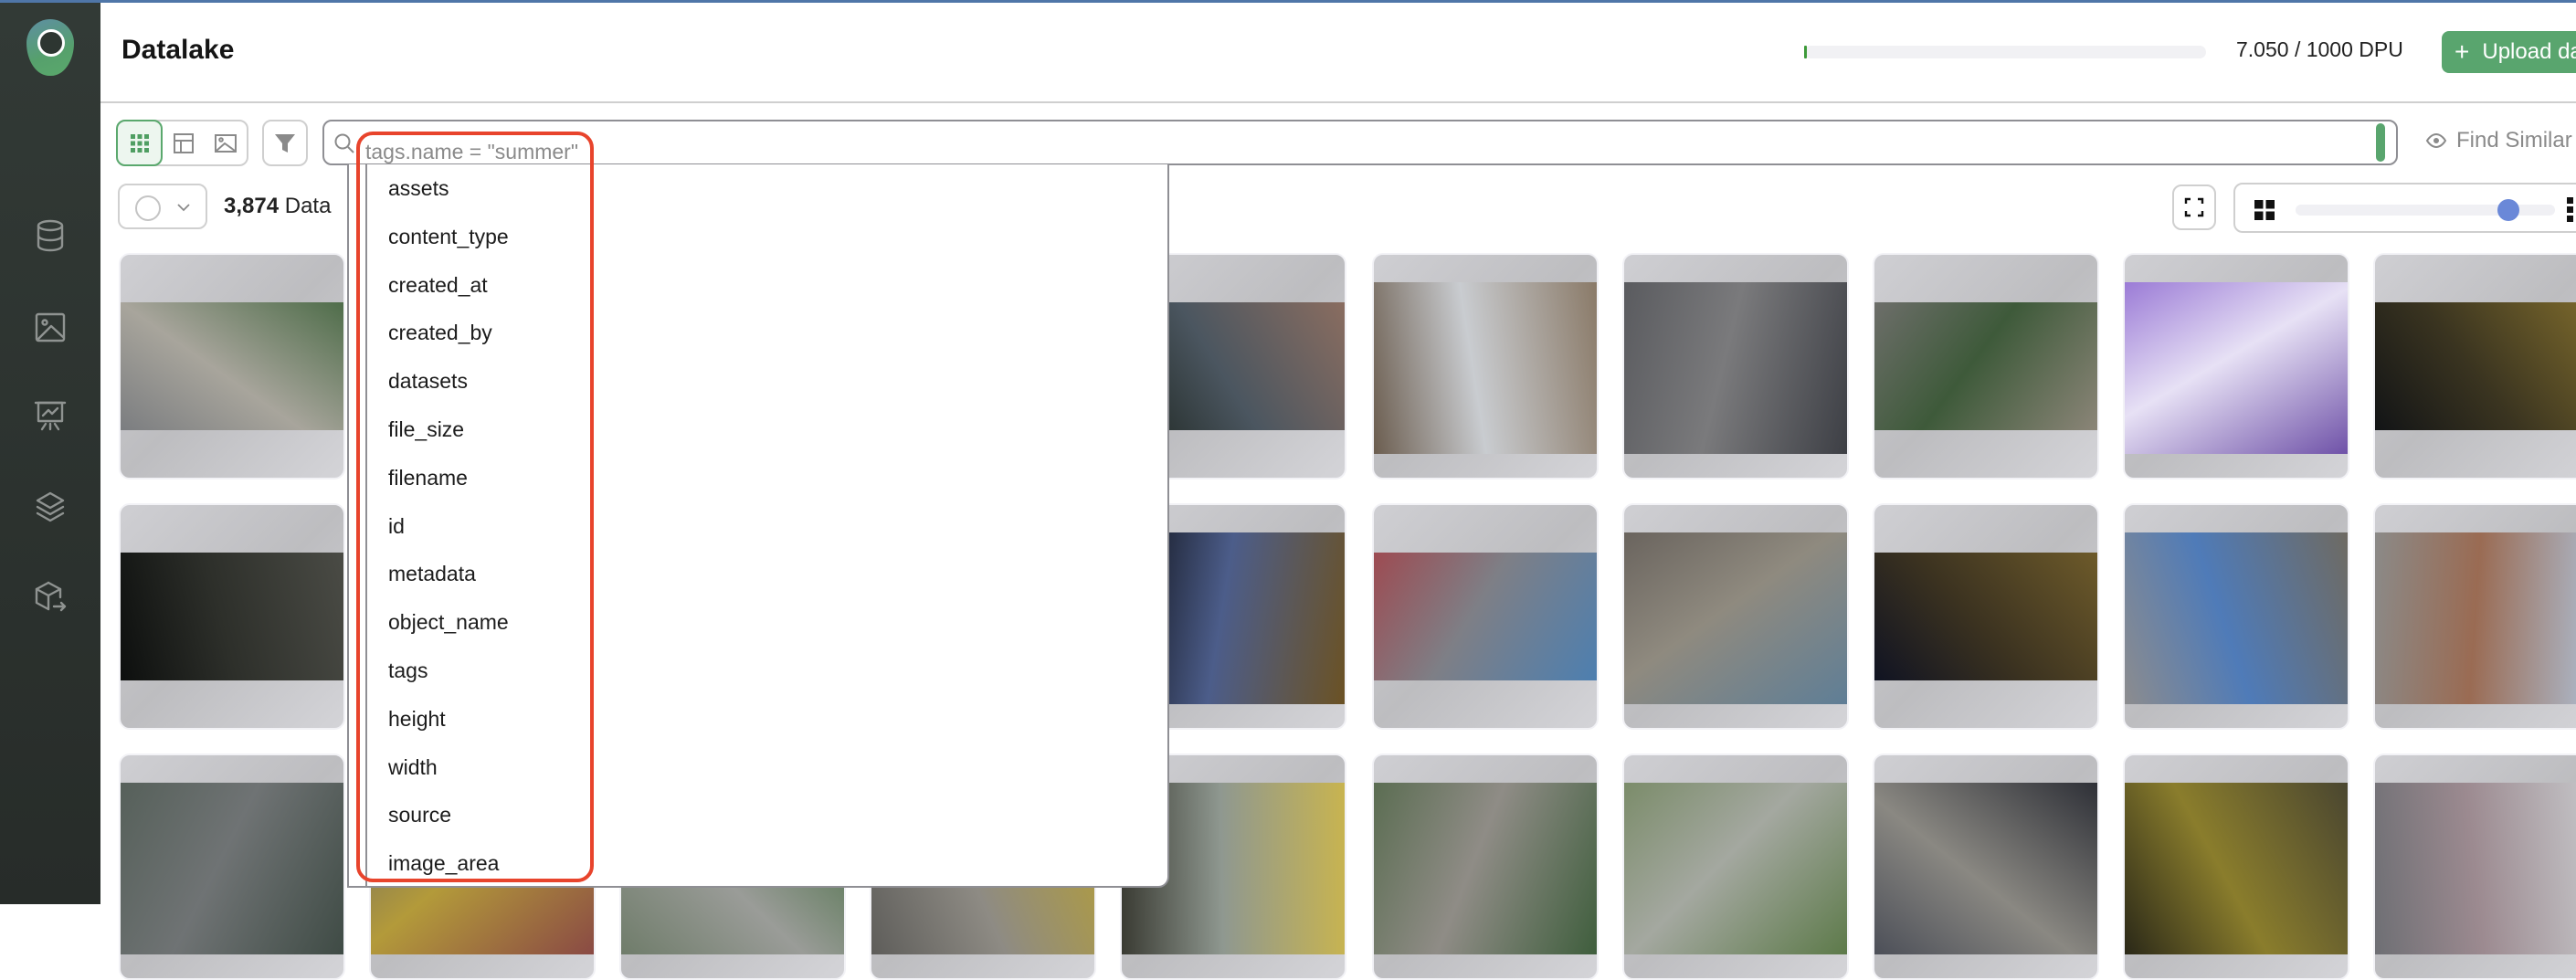  What do you see at coordinates (50, 47) in the screenshot?
I see `app-logo` at bounding box center [50, 47].